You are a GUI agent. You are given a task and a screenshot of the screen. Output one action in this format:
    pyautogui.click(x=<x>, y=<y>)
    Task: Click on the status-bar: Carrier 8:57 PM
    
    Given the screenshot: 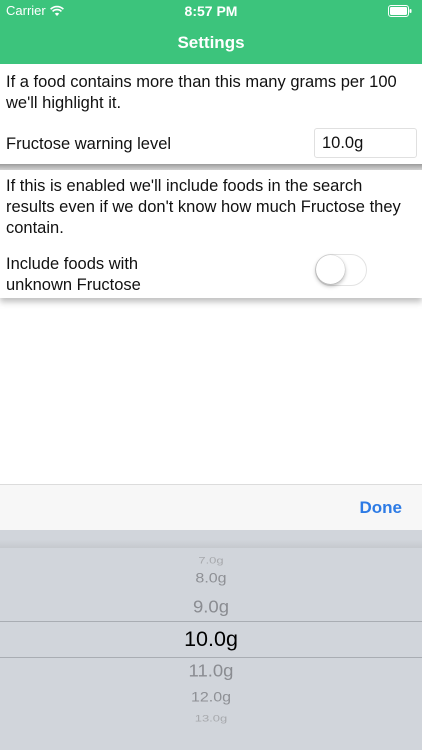 What is the action you would take?
    pyautogui.click(x=211, y=11)
    